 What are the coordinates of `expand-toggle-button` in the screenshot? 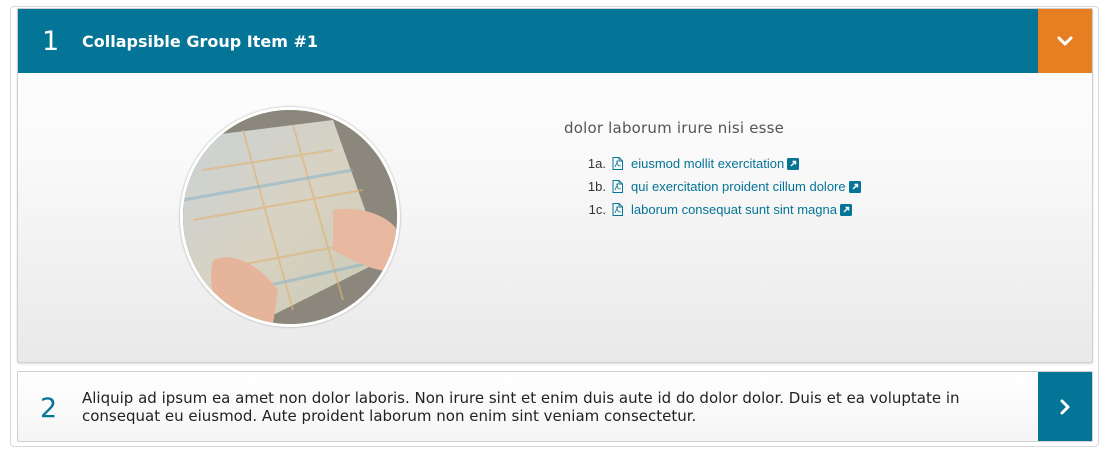 It's located at (1065, 406).